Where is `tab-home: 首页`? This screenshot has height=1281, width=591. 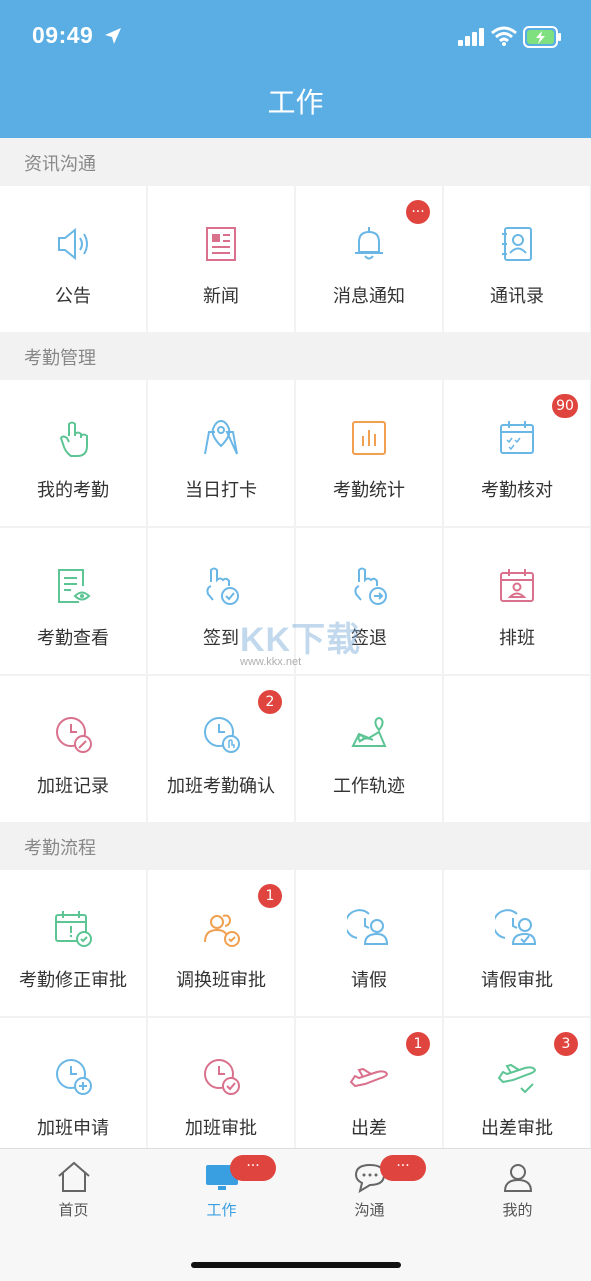 tab-home: 首页 is located at coordinates (73, 1189).